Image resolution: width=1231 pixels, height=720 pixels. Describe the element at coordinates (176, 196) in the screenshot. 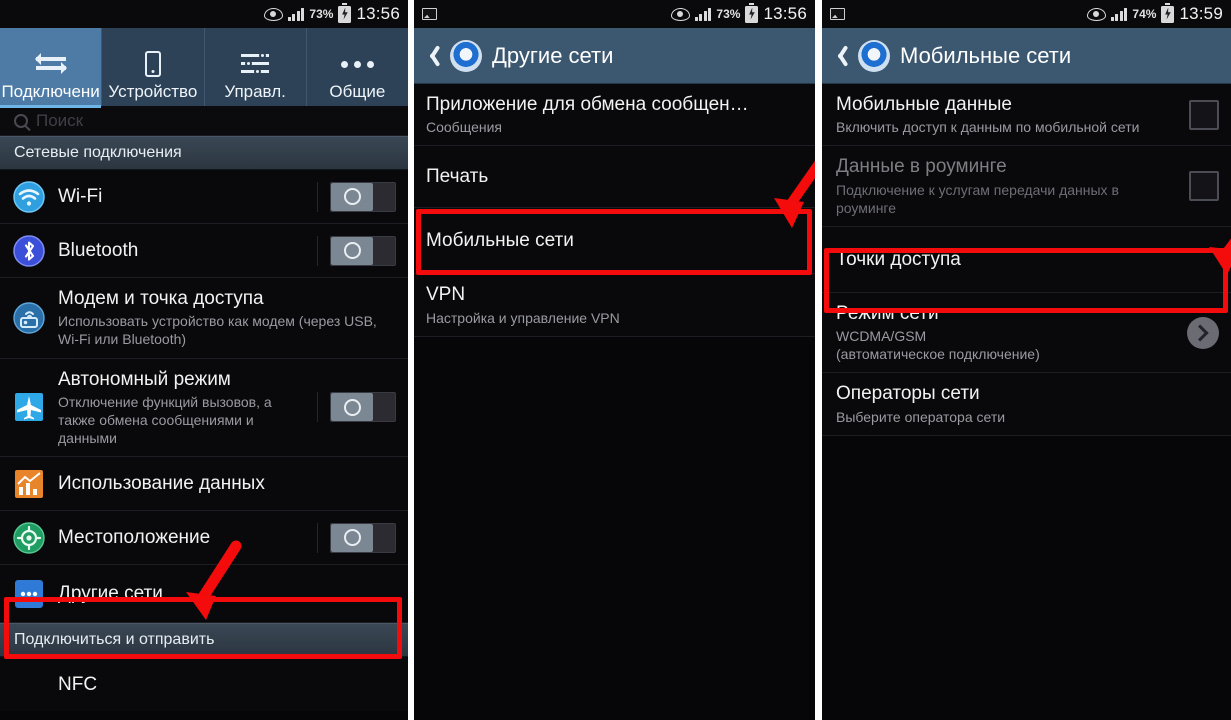

I see `list-item-body: Wi-Fi` at that location.